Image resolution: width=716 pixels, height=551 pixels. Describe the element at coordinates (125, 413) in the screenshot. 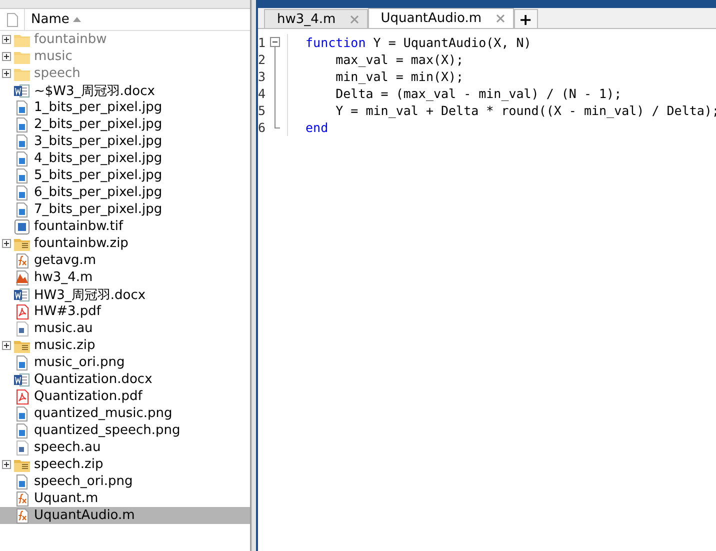

I see `file-row: quantized_music.png` at that location.